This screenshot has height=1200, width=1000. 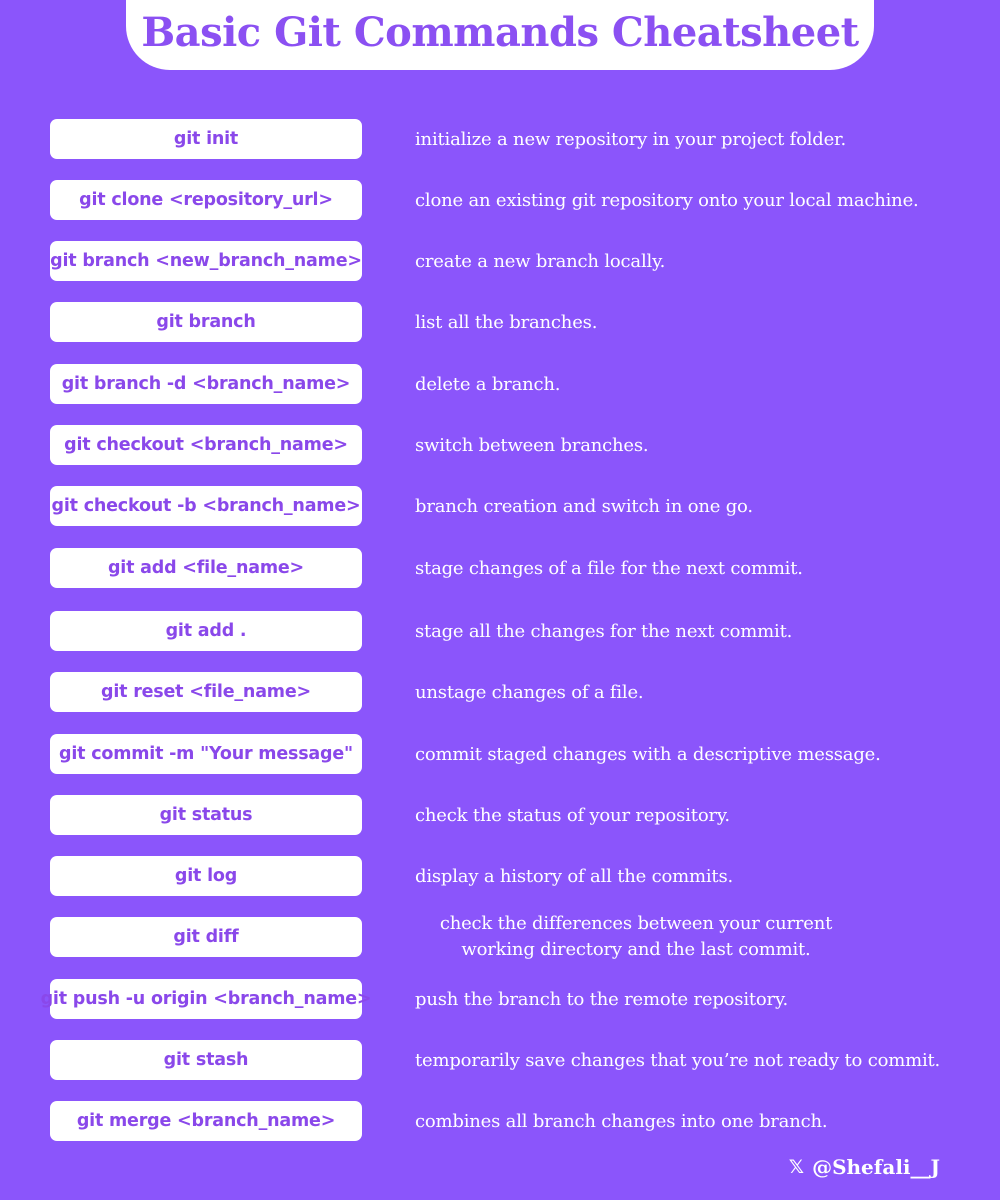 I want to click on command-label: git add ., so click(x=206, y=631).